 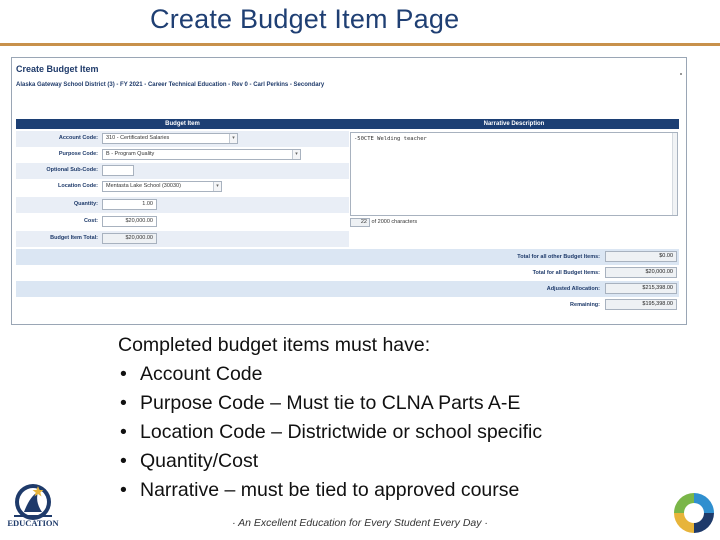 What do you see at coordinates (78, 154) in the screenshot?
I see `purpose-code-label: Purpose Code:` at bounding box center [78, 154].